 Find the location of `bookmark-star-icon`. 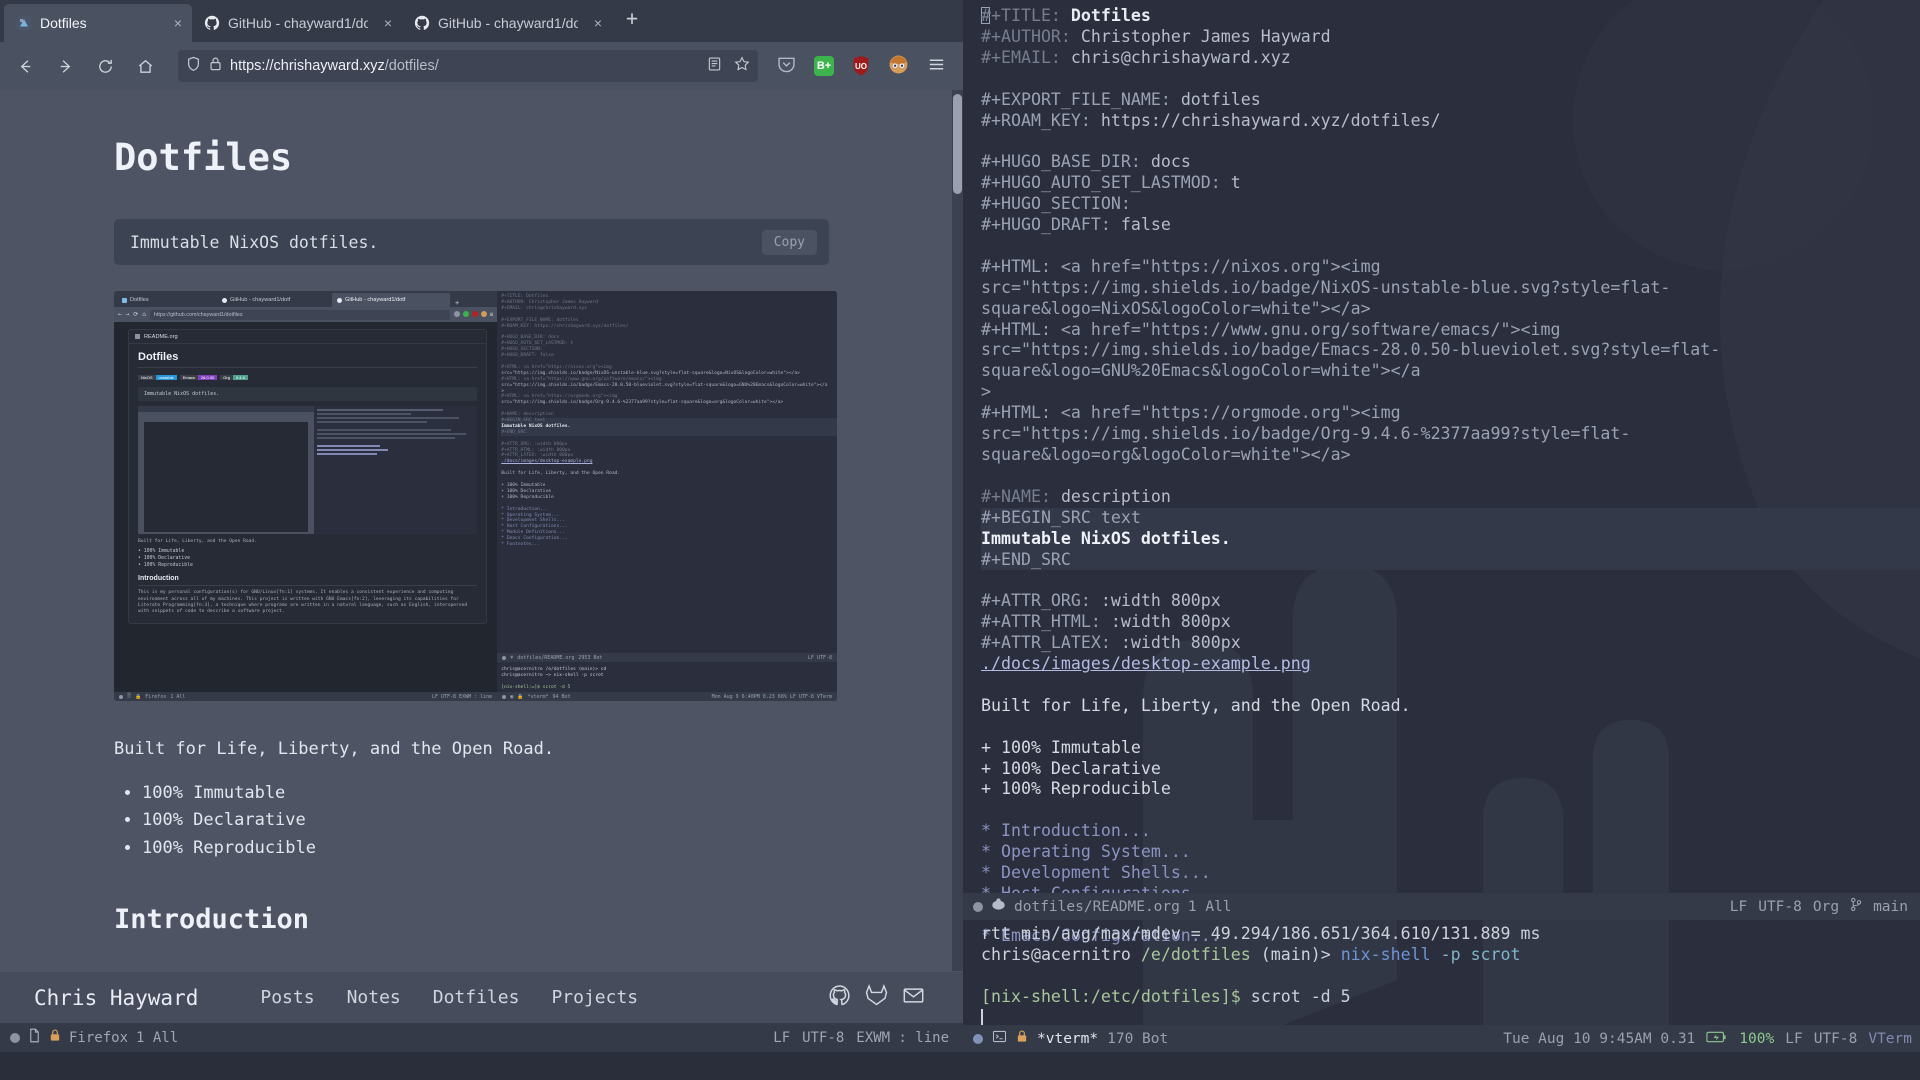

bookmark-star-icon is located at coordinates (742, 66).